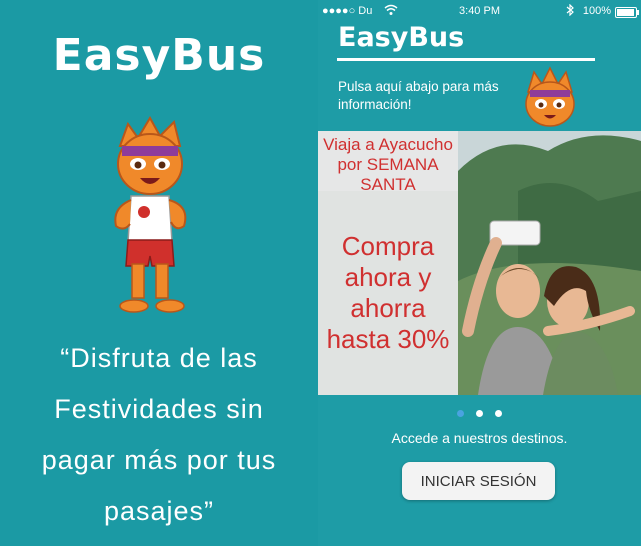 This screenshot has height=546, width=641. I want to click on carousel-indicator, so click(479, 411).